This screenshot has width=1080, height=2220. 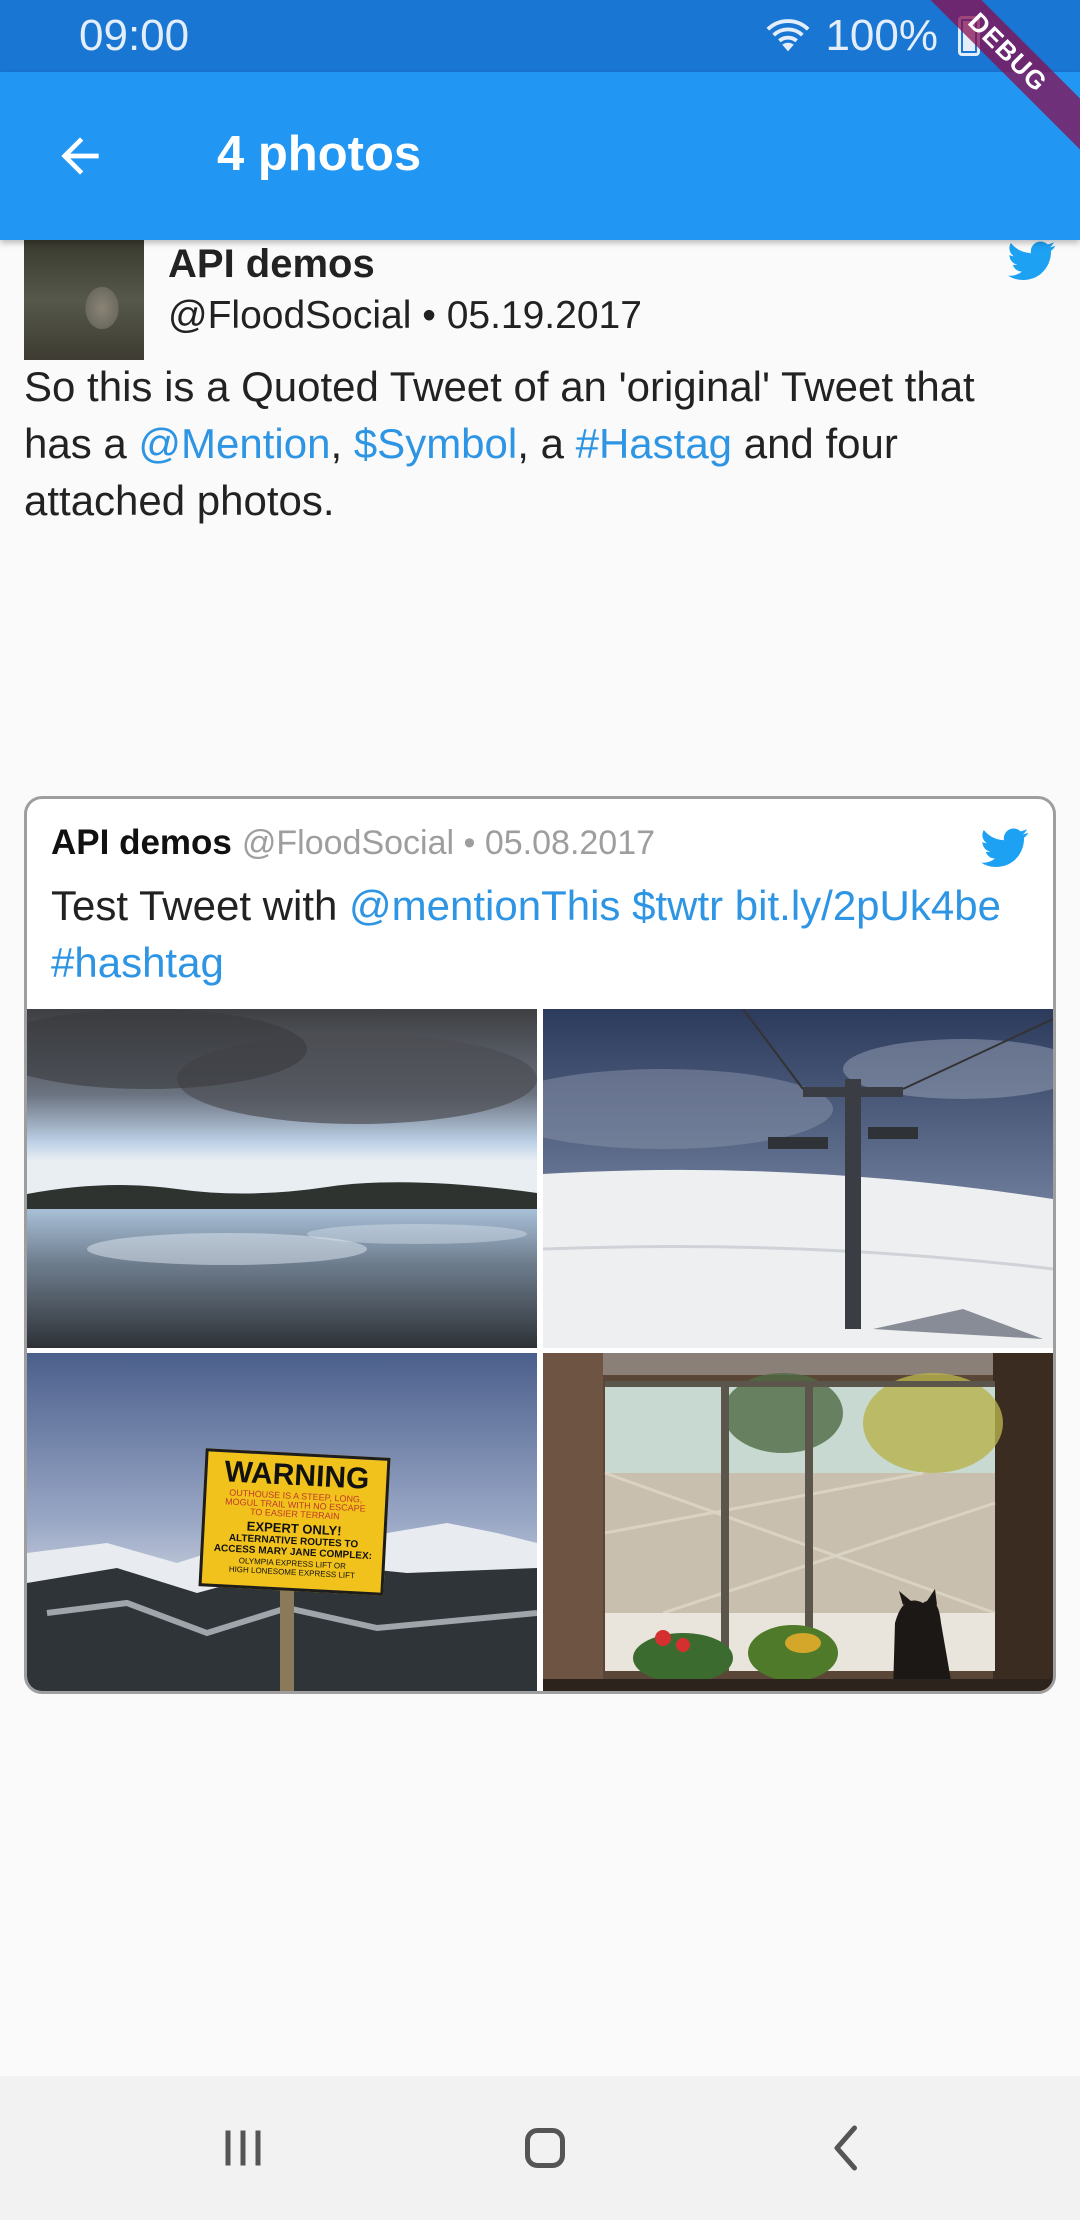 What do you see at coordinates (788, 35) in the screenshot?
I see `wifi-icon` at bounding box center [788, 35].